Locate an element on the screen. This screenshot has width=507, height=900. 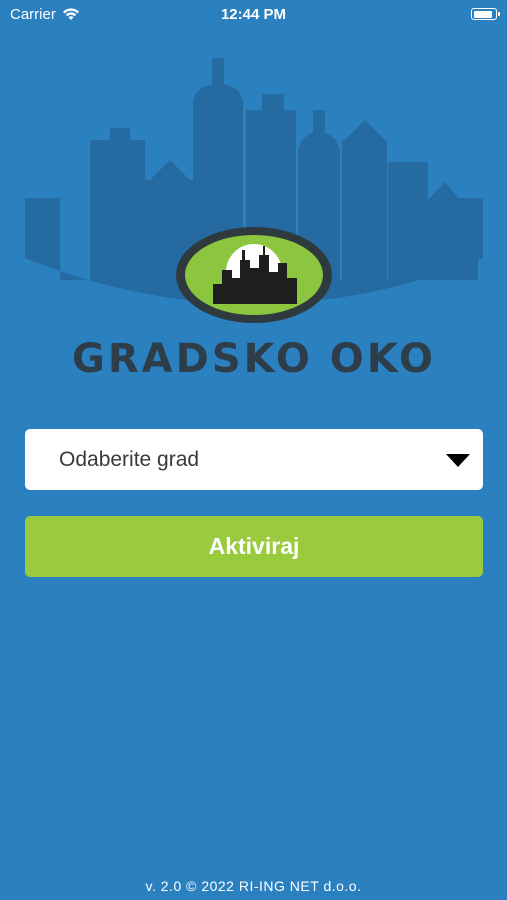
battery-icon is located at coordinates (485, 14).